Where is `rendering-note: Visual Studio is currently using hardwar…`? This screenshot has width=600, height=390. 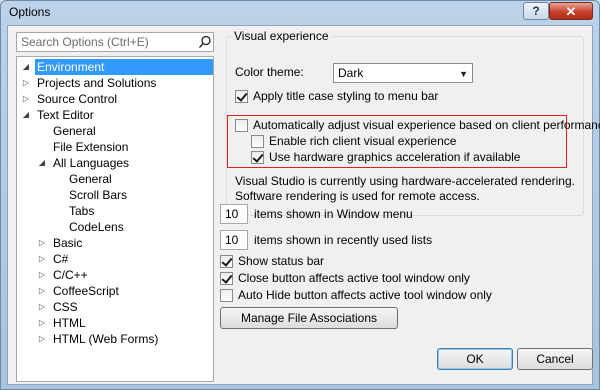 rendering-note: Visual Studio is currently using hardwar… is located at coordinates (405, 188).